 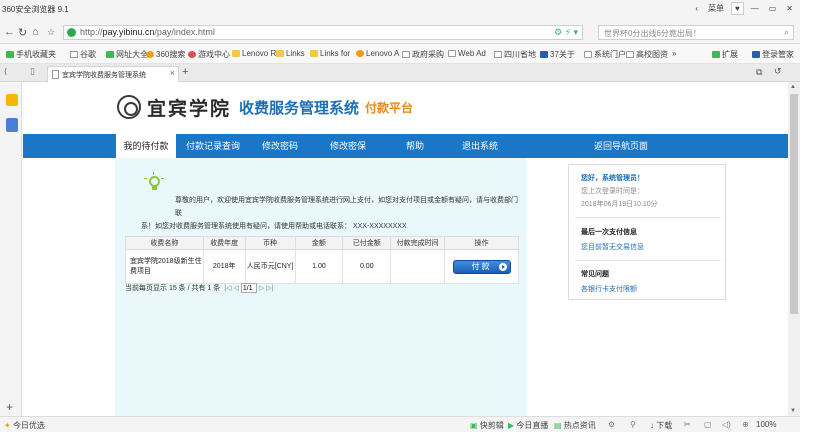 What do you see at coordinates (377, 53) in the screenshot?
I see `bookmark-item: Lenovo A` at bounding box center [377, 53].